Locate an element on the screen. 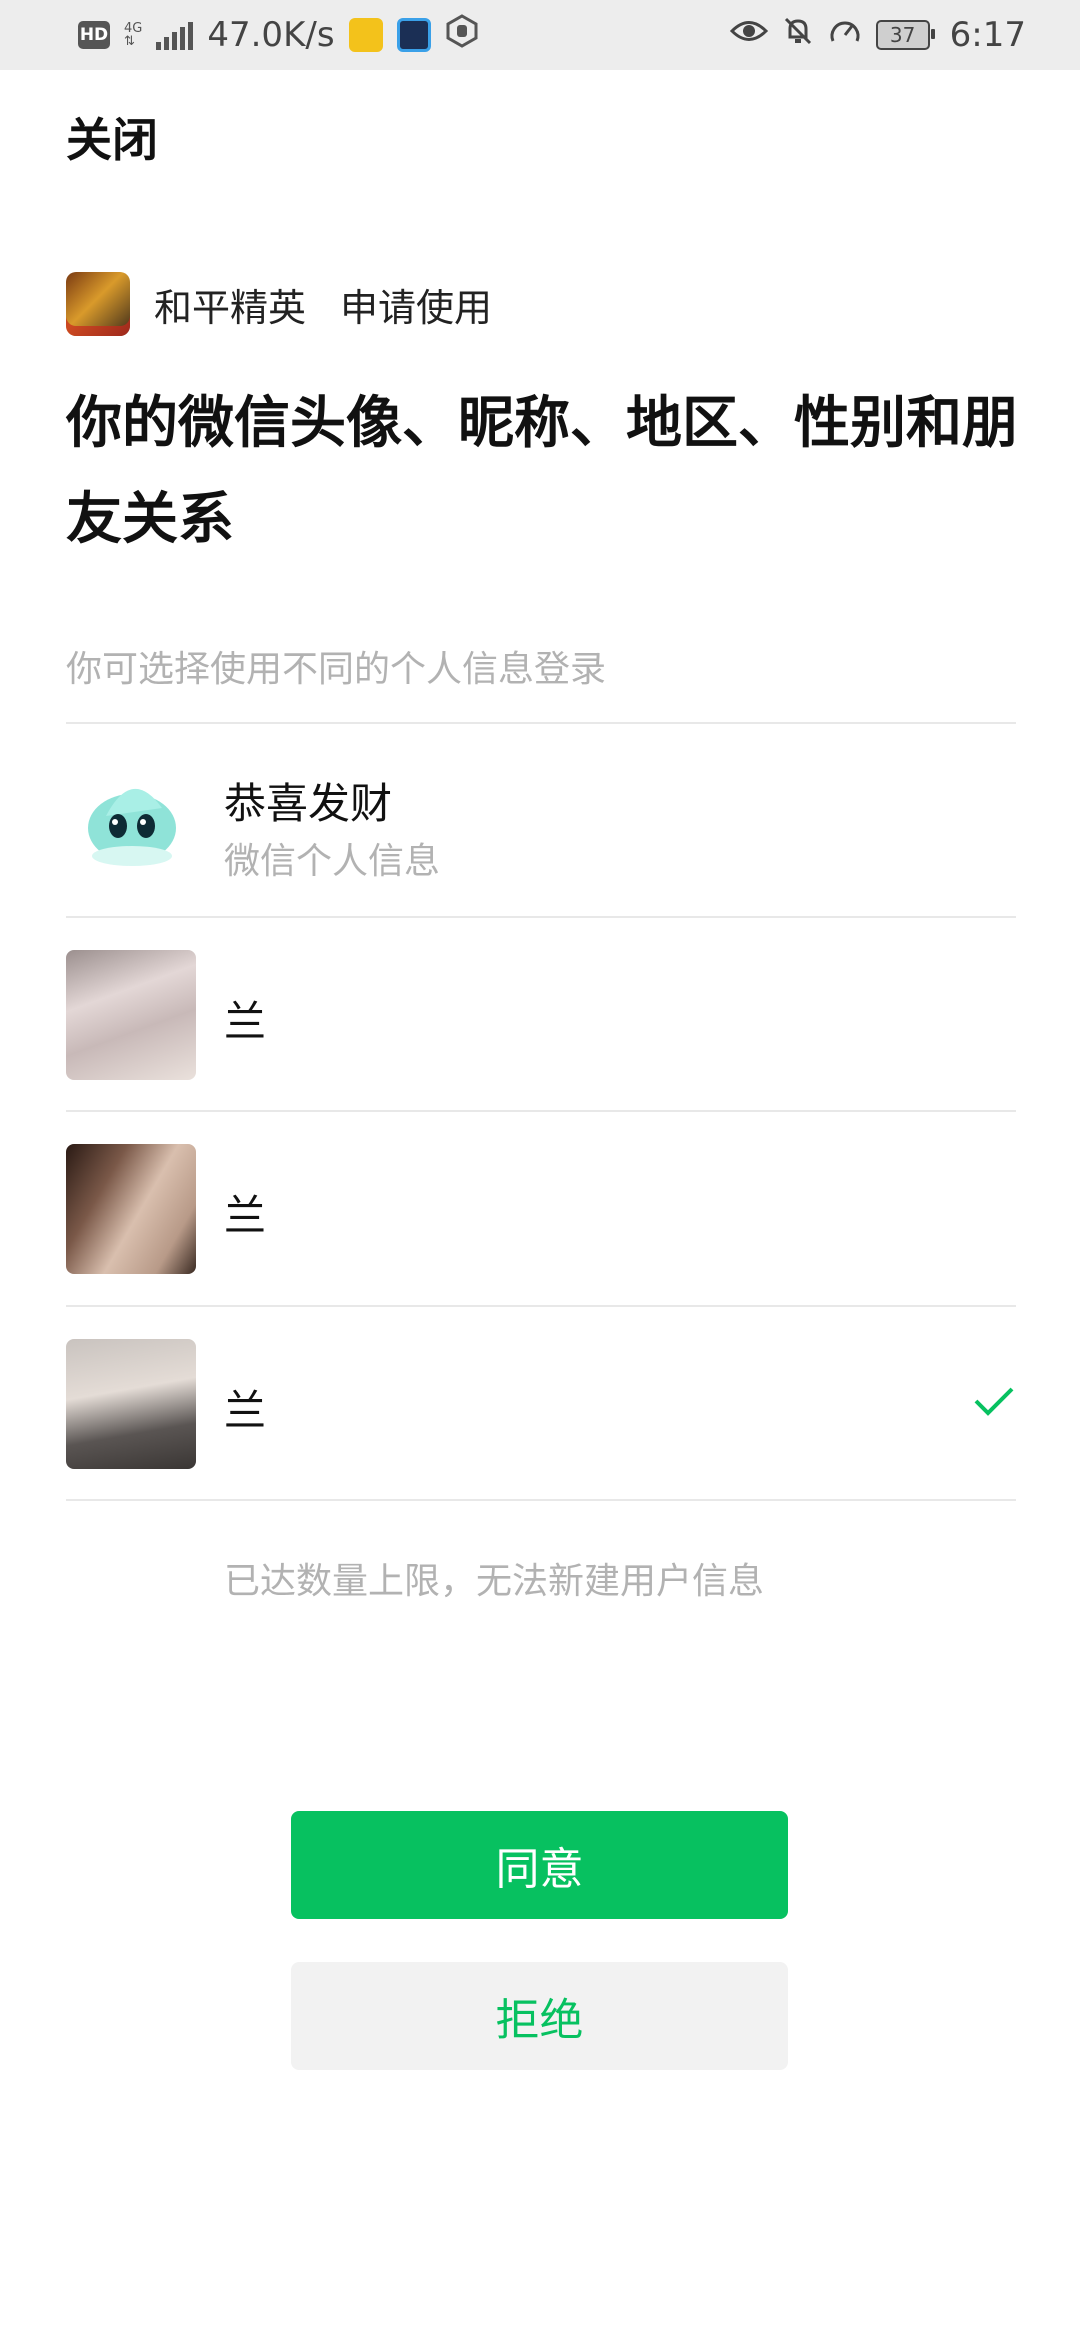 This screenshot has width=1080, height=2340. profile-option-2: 兰 is located at coordinates (541, 1207).